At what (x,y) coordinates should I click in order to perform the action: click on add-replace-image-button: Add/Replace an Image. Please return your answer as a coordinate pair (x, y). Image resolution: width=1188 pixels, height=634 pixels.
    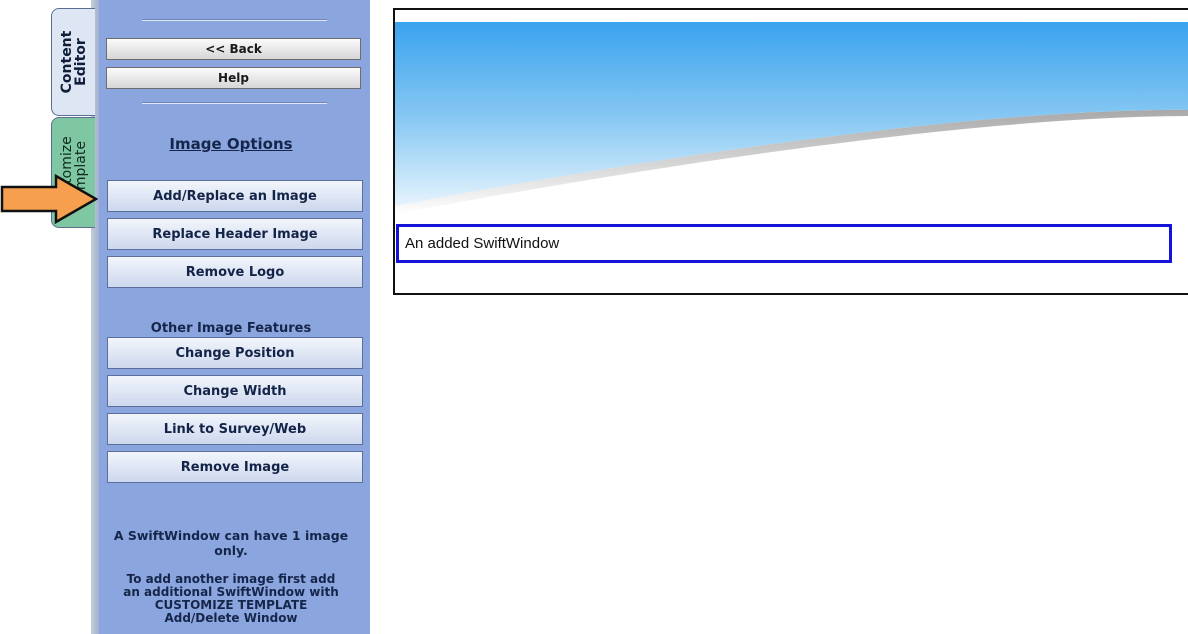
    Looking at the image, I should click on (235, 196).